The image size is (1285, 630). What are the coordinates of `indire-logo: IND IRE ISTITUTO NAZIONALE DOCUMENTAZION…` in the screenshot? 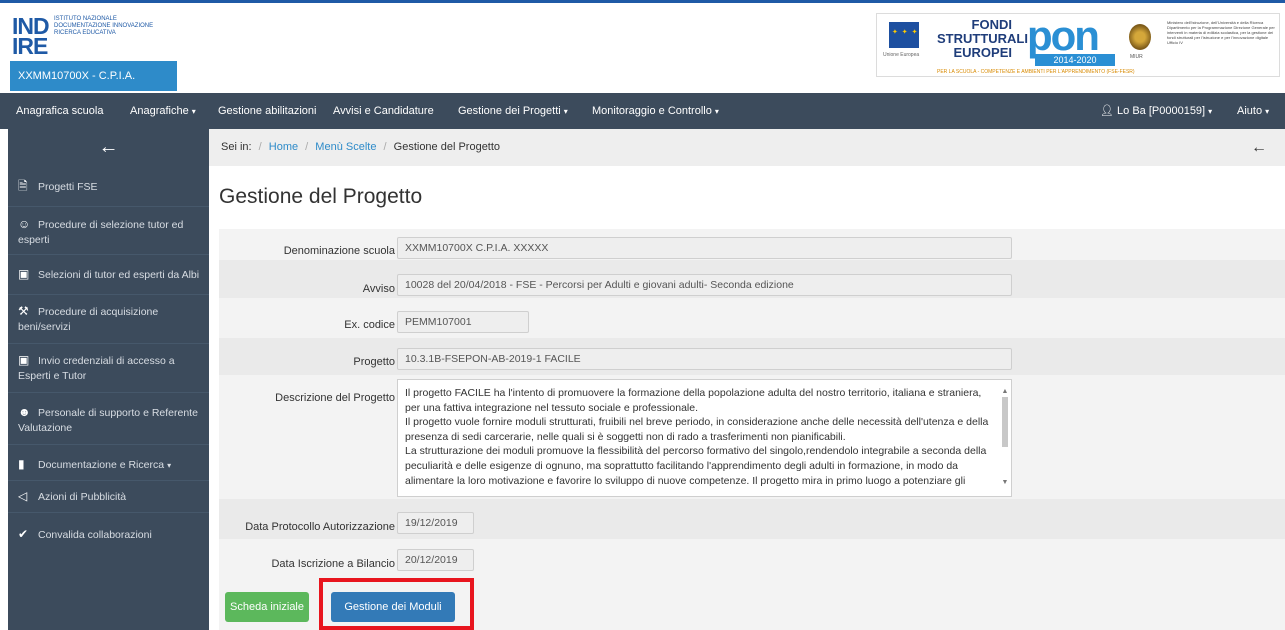 It's located at (94, 36).